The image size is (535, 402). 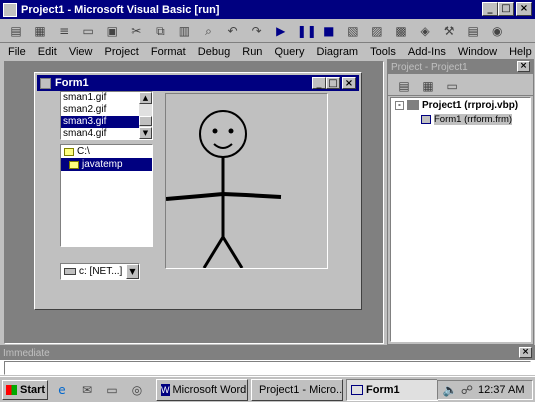 I want to click on tree-node-form: Form1 (rrform.frm), so click(x=460, y=119).